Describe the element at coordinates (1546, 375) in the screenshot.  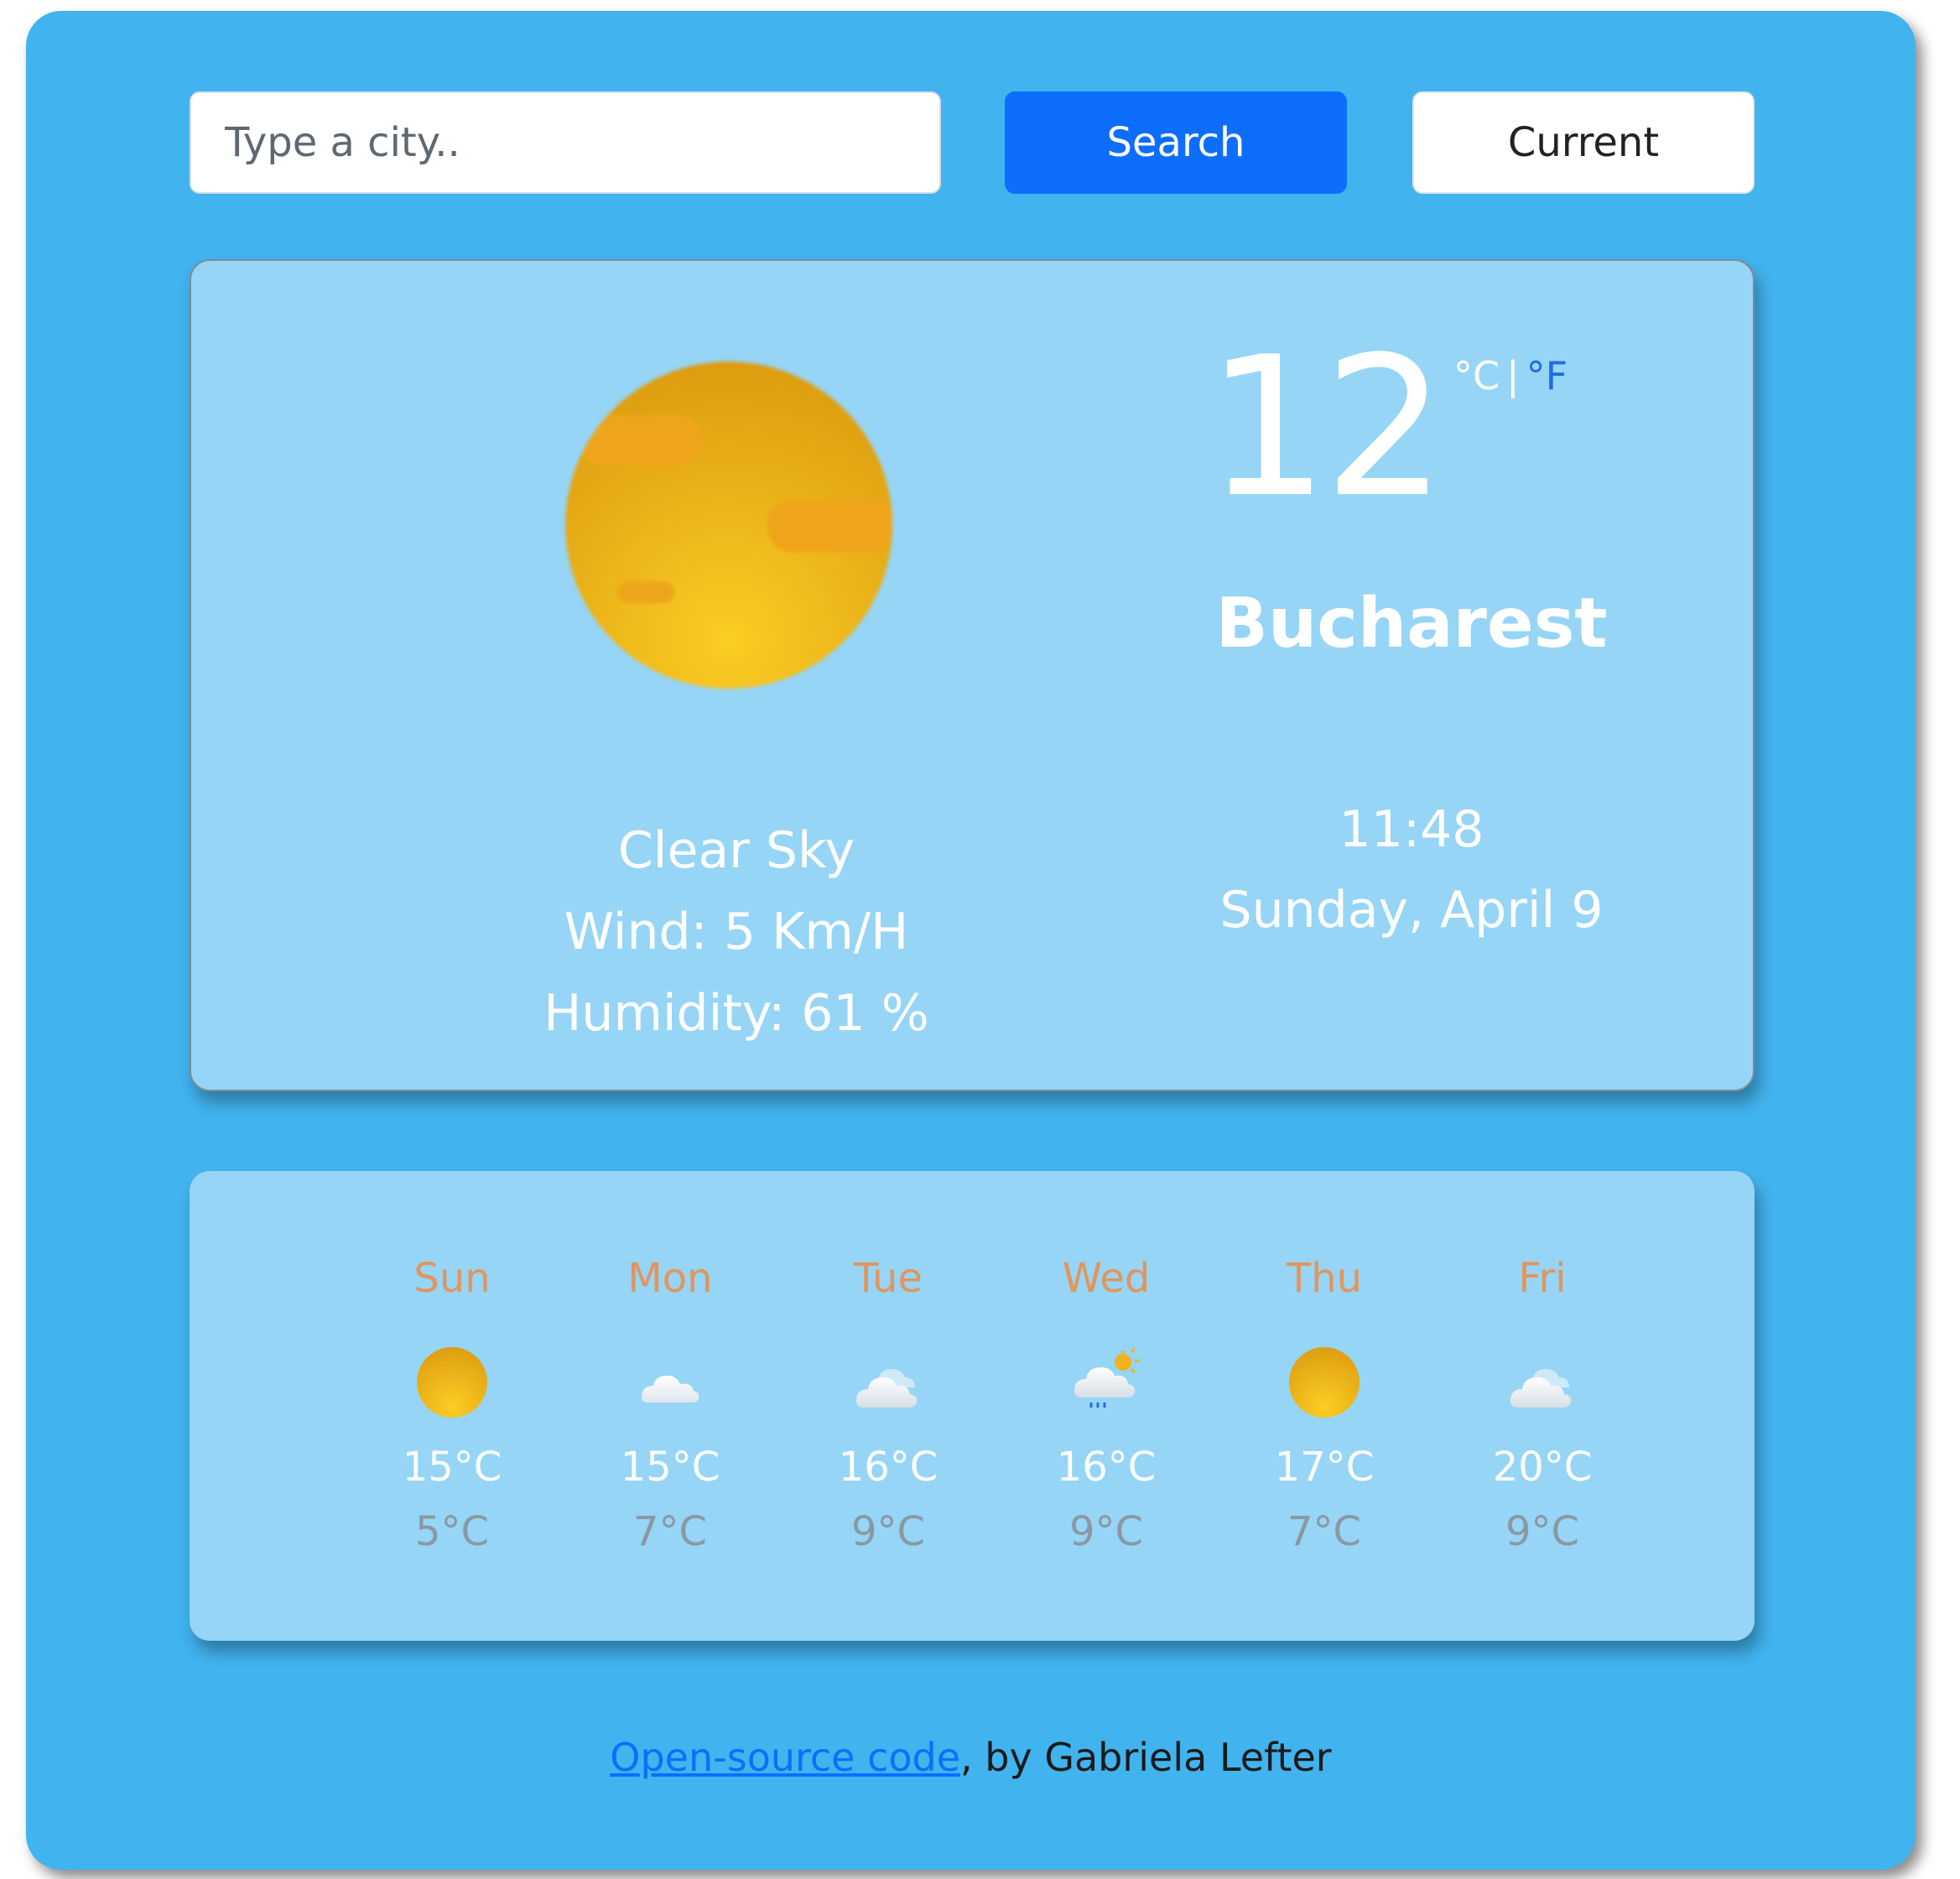
I see `fahrenheit-link: °F` at that location.